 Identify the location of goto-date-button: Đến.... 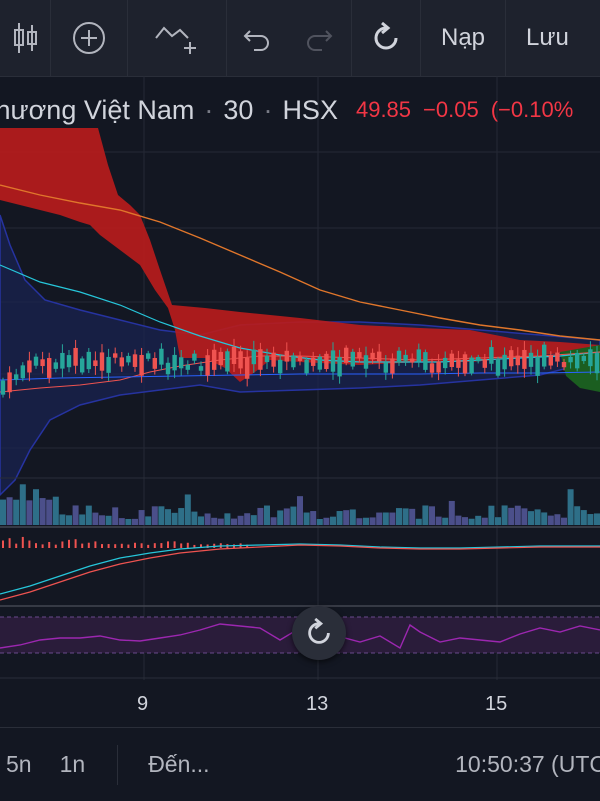
(178, 764).